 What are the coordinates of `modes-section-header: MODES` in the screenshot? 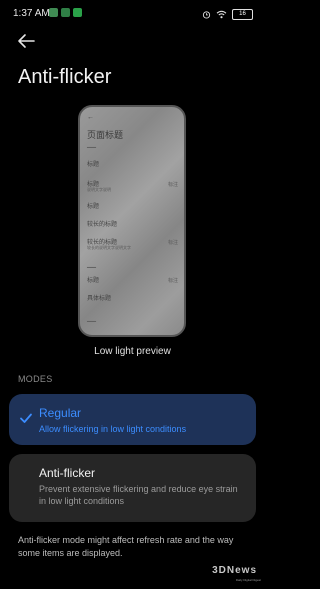 It's located at (35, 379).